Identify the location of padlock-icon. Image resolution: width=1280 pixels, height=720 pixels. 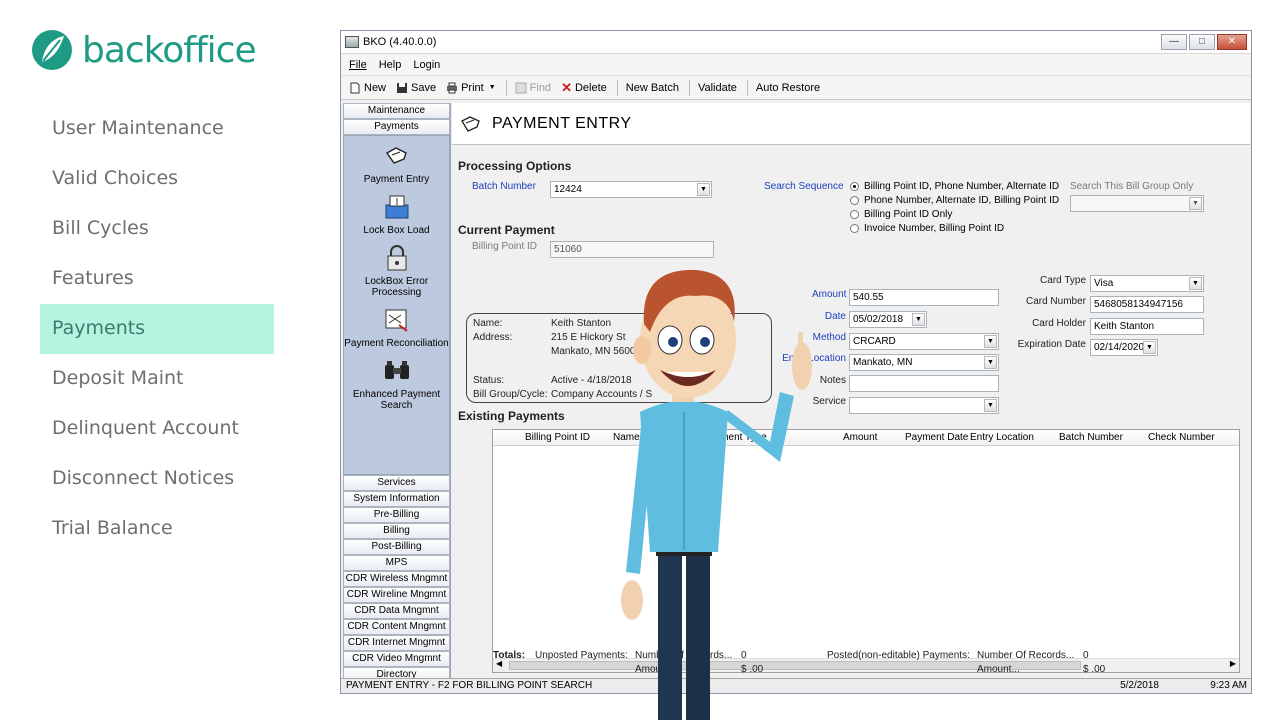
(396, 258).